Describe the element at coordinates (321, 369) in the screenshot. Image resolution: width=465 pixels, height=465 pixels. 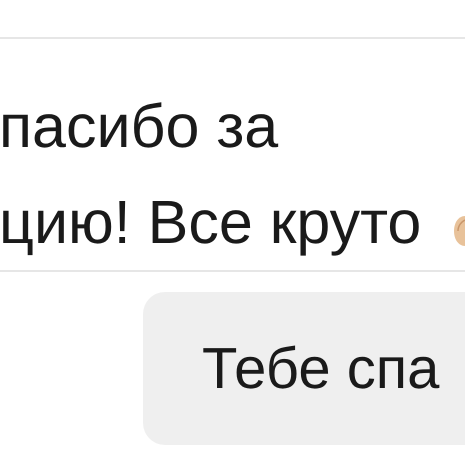
I see `message-text: Тебе спа` at that location.